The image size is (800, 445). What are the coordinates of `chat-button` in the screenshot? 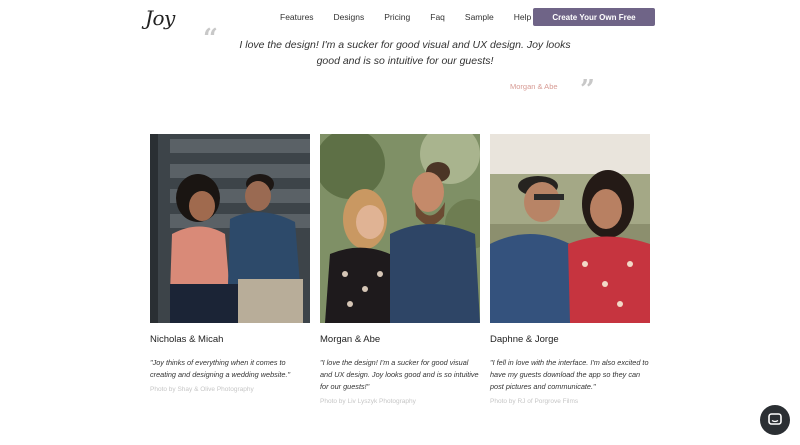 It's located at (775, 420).